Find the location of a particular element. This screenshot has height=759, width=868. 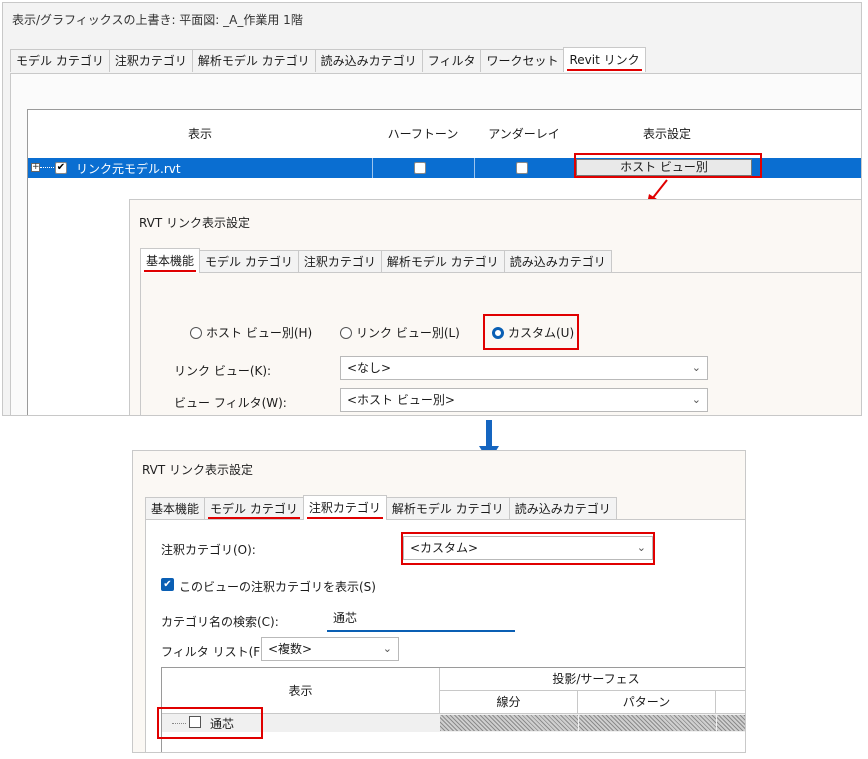

view-filter-select: <ホスト ビュー別> ⌄ is located at coordinates (524, 400).